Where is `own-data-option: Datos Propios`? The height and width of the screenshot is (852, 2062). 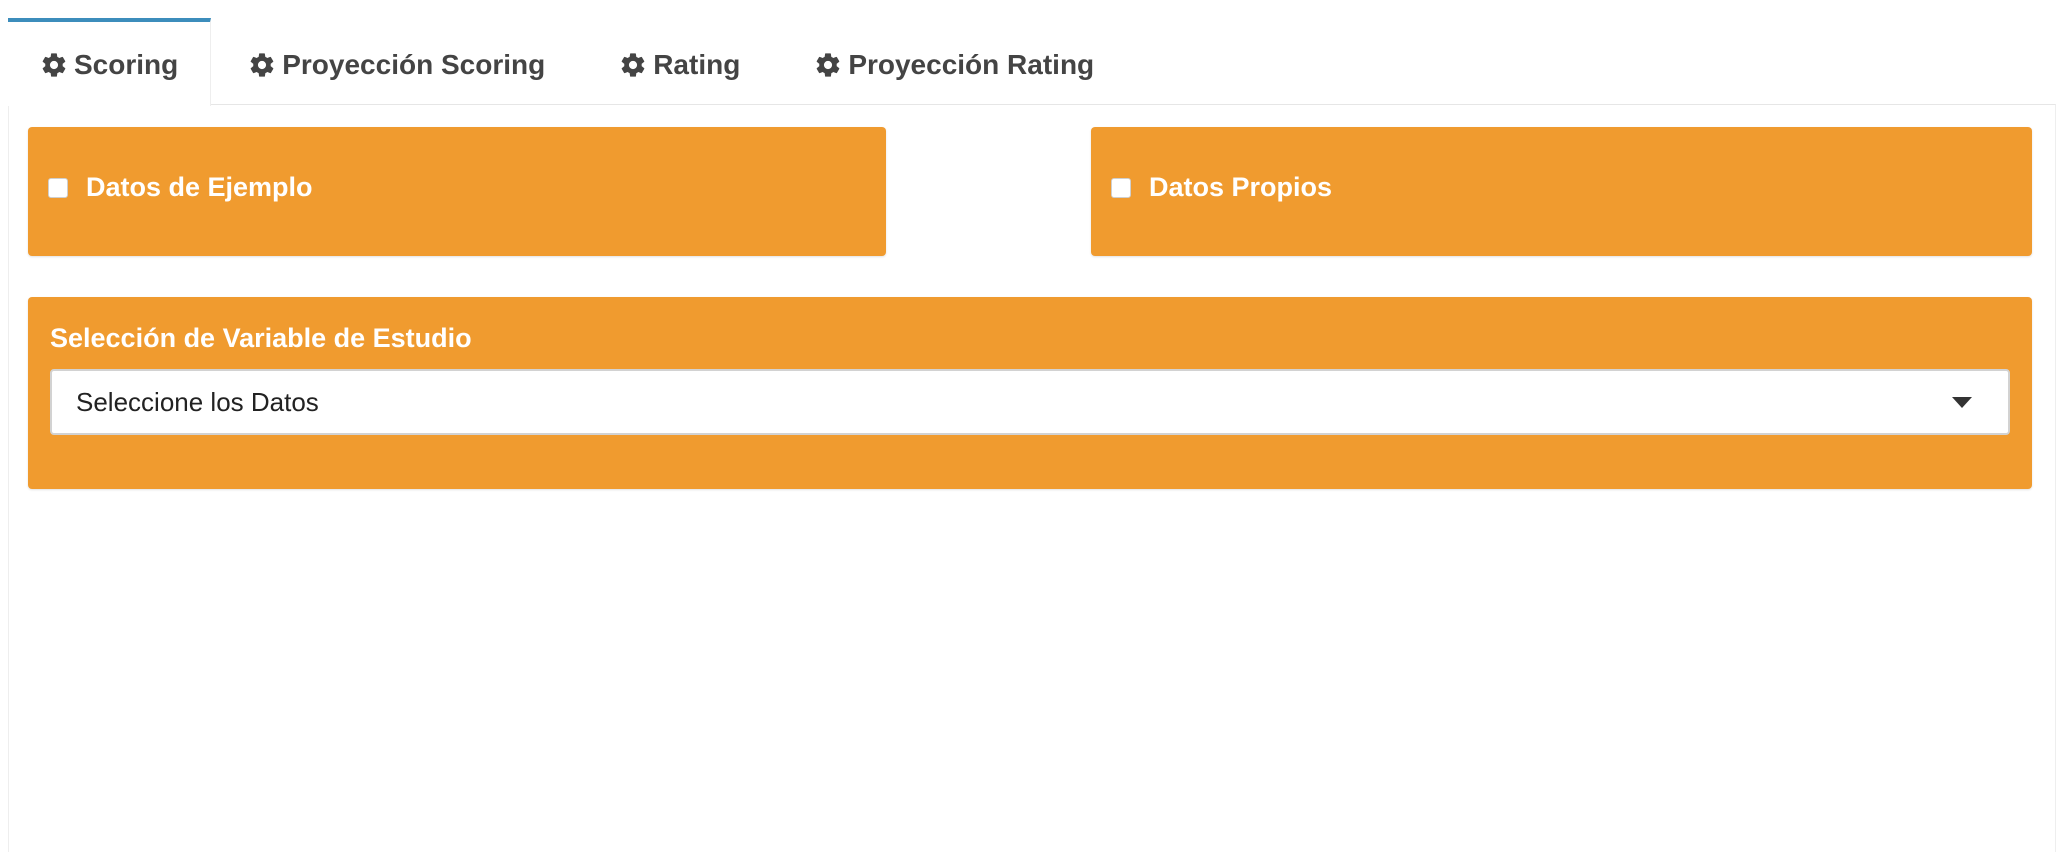
own-data-option: Datos Propios is located at coordinates (1221, 187).